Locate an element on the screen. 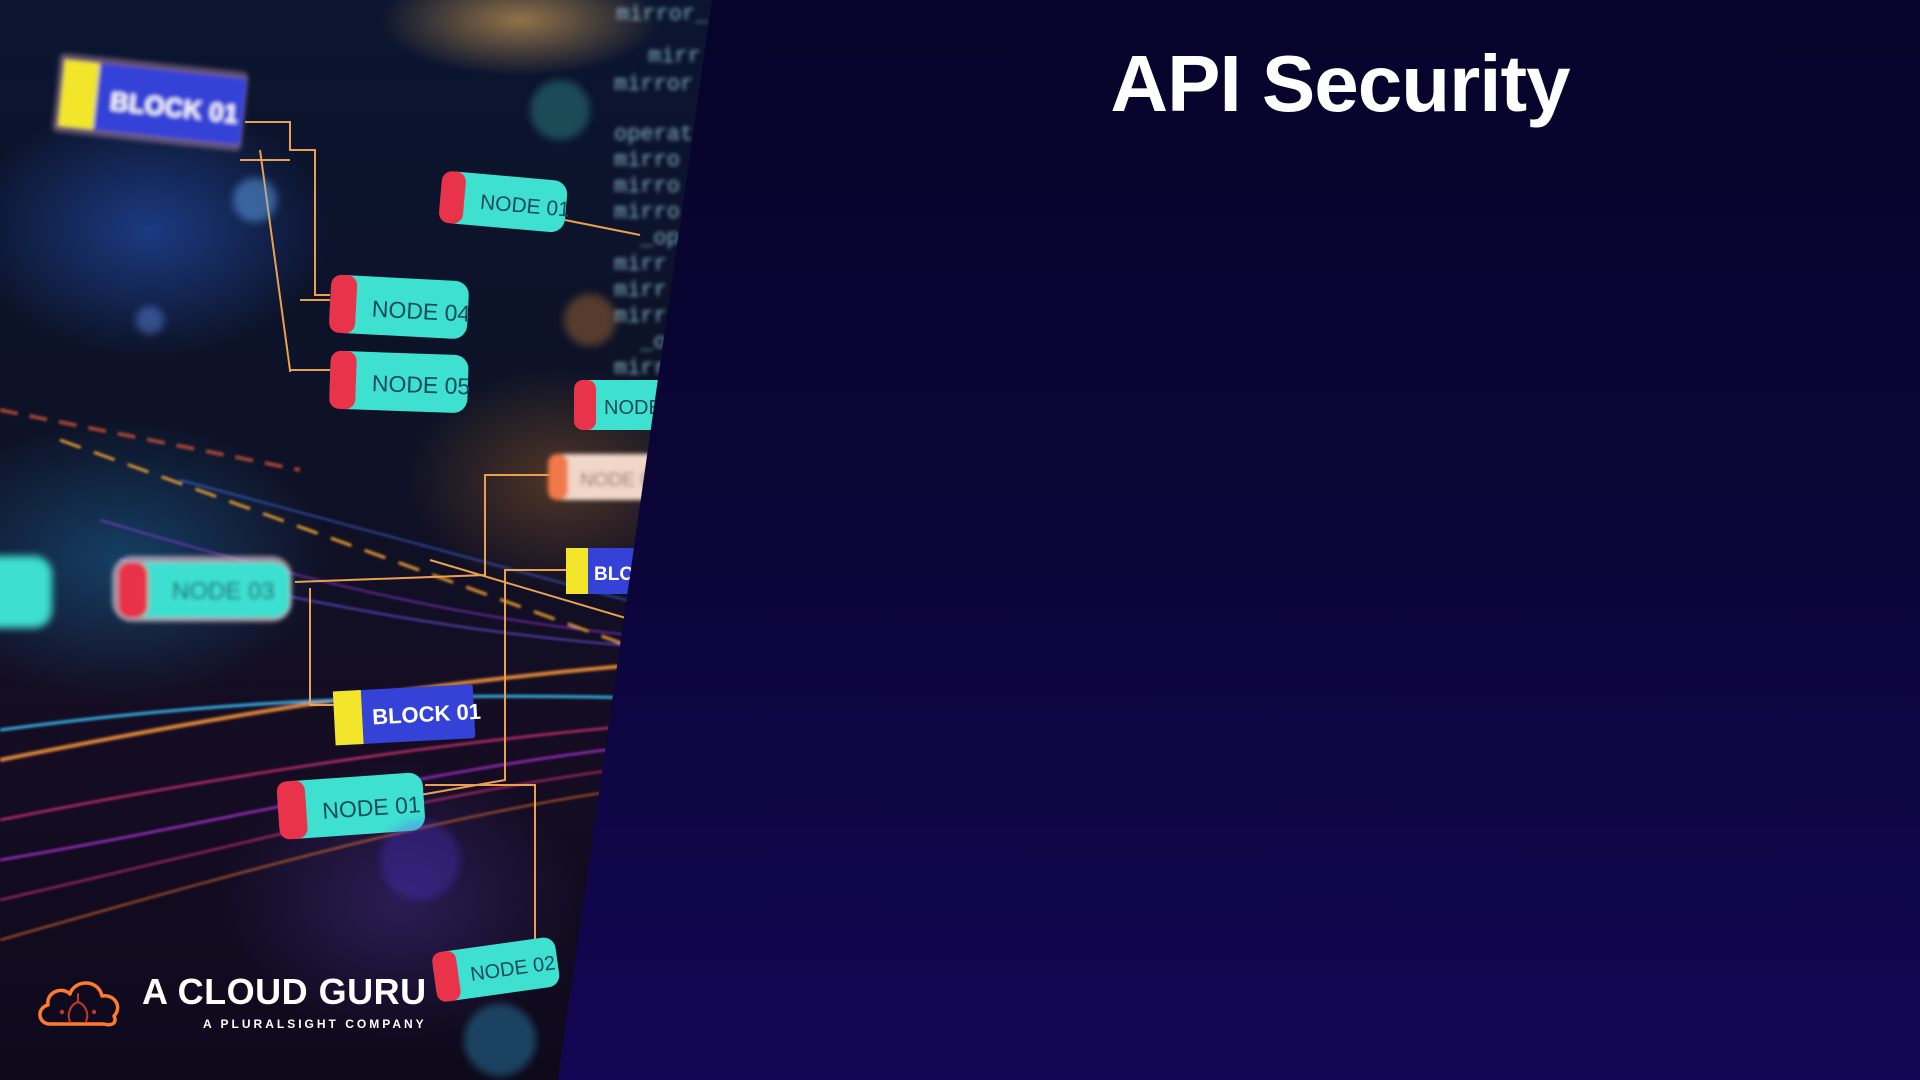 Image resolution: width=1920 pixels, height=1080 pixels. block-label-top: BLOCK 01 is located at coordinates (150, 102).